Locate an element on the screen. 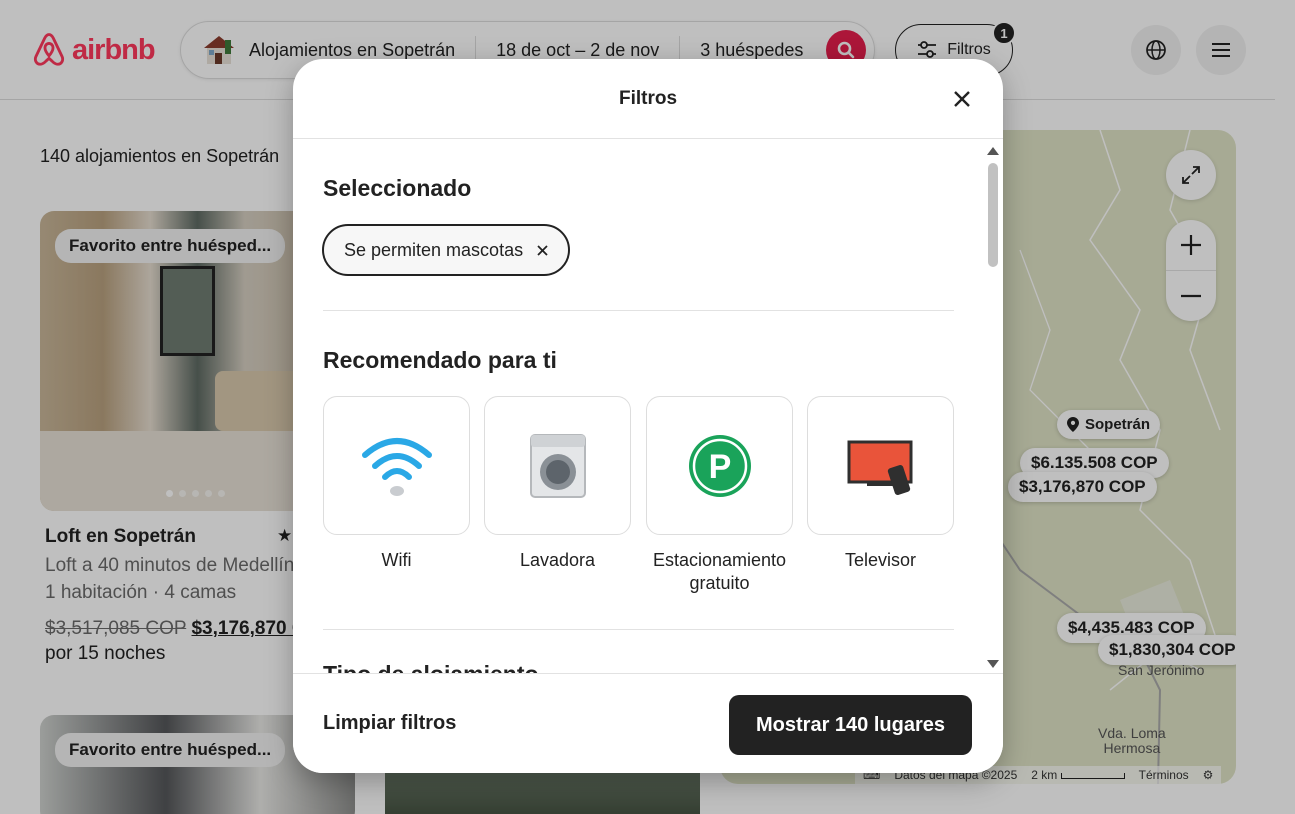 The image size is (1295, 814). amenity-label: Wifi is located at coordinates (396, 560).